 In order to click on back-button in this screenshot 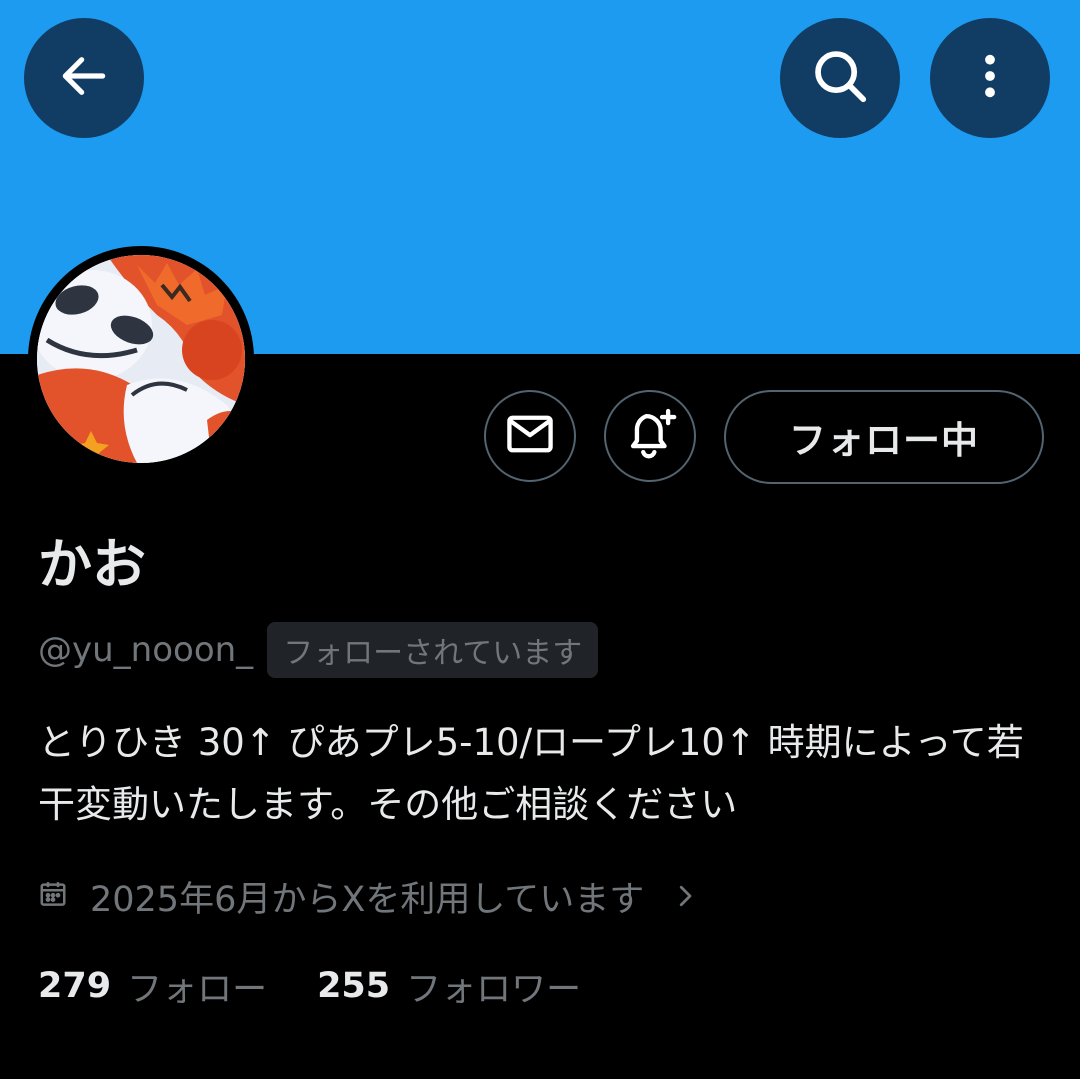, I will do `click(84, 78)`.